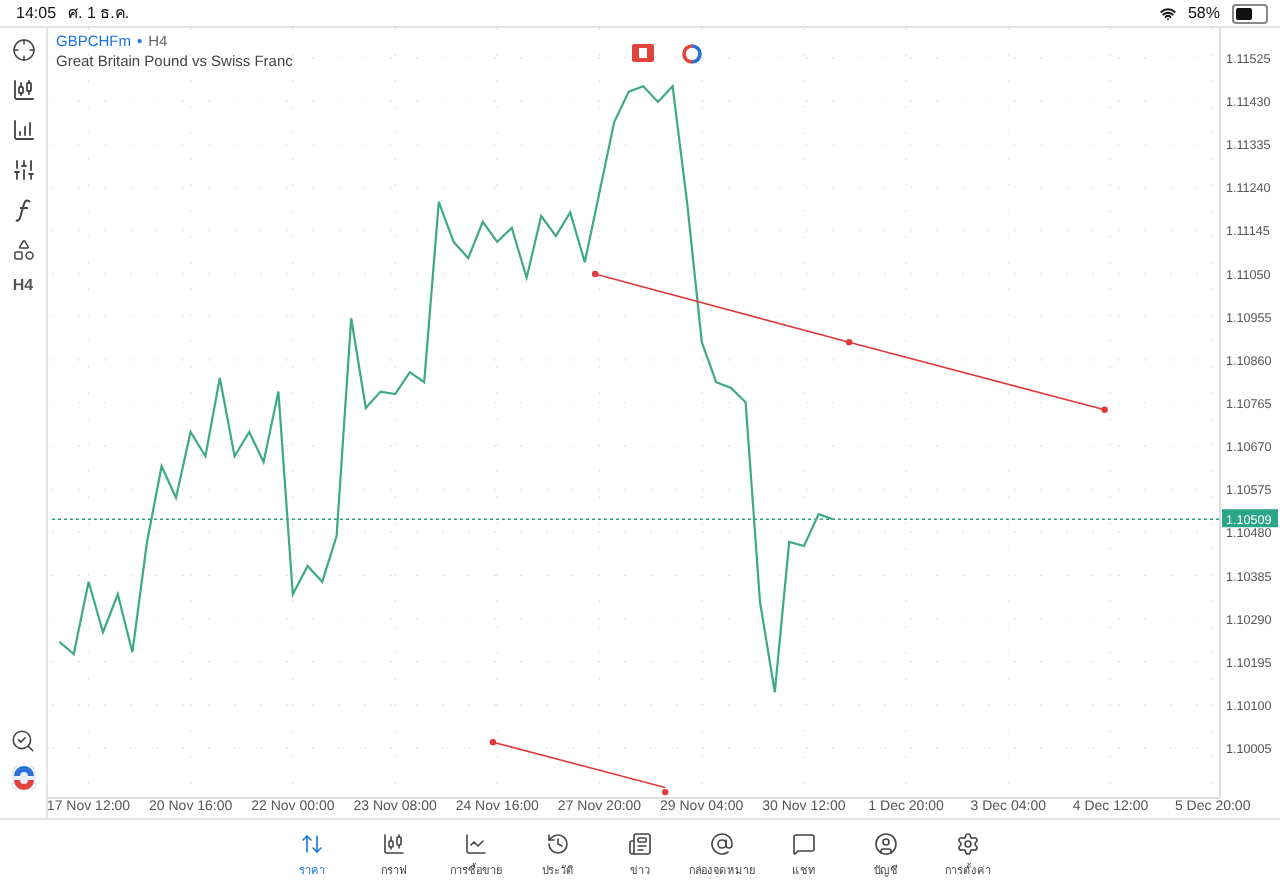 This screenshot has width=1280, height=894. What do you see at coordinates (23, 50) in the screenshot?
I see `crosshair-icon` at bounding box center [23, 50].